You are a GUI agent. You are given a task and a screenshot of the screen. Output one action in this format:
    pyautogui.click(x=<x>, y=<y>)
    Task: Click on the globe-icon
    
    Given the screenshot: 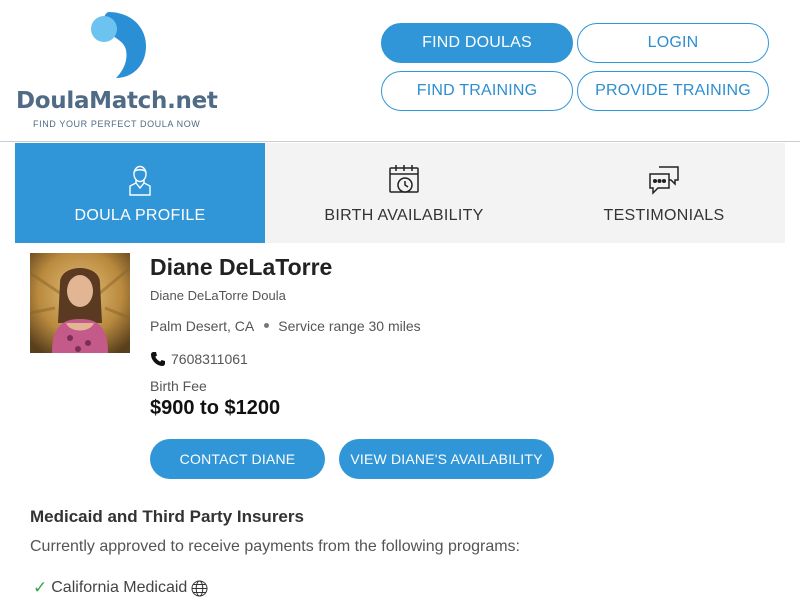 What is the action you would take?
    pyautogui.click(x=199, y=588)
    